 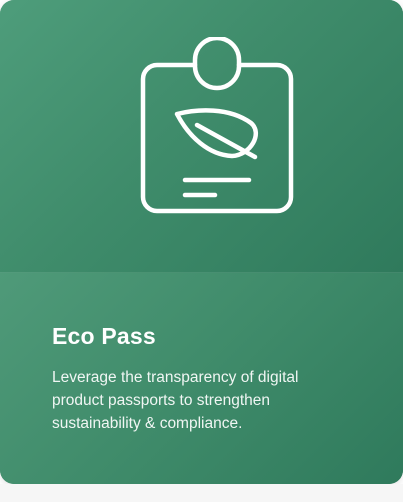 I want to click on card-title: Eco Pass, so click(x=104, y=336).